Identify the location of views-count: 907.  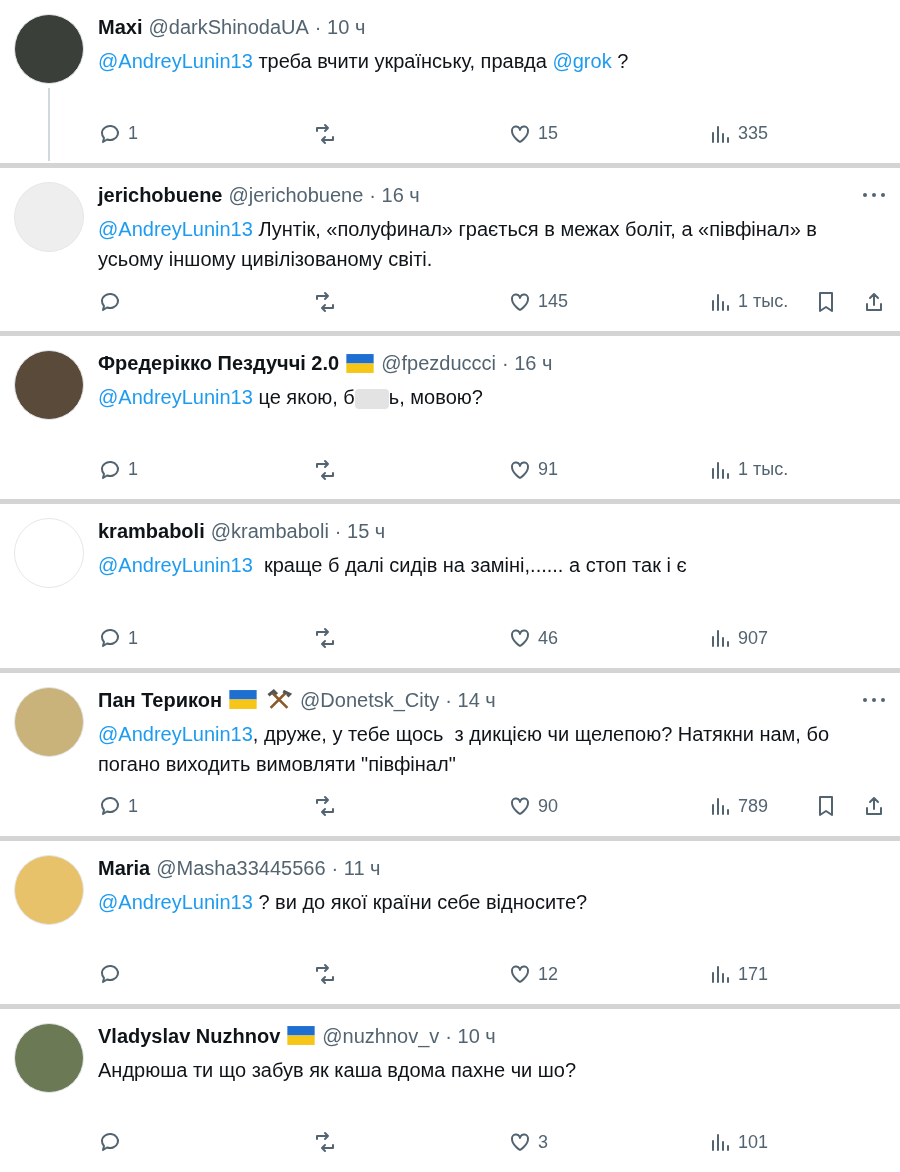
(753, 638).